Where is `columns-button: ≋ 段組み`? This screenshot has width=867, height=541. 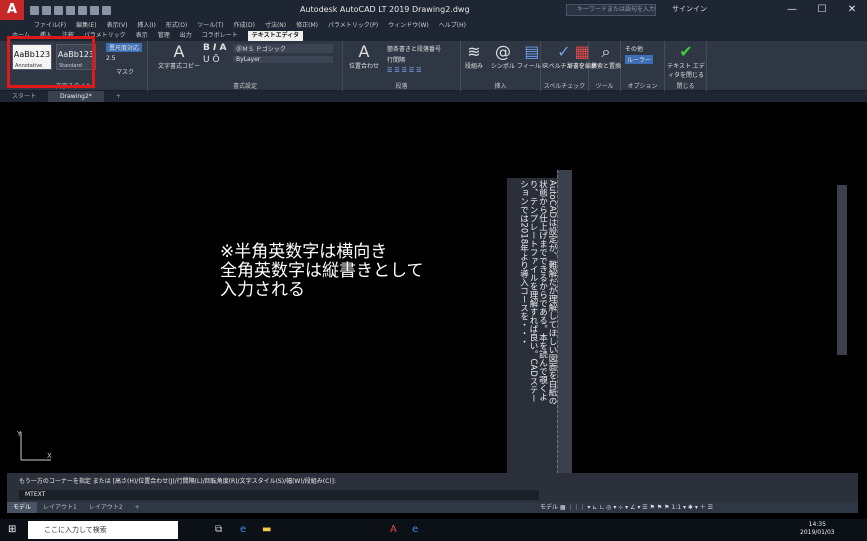 columns-button: ≋ 段組み is located at coordinates (474, 56).